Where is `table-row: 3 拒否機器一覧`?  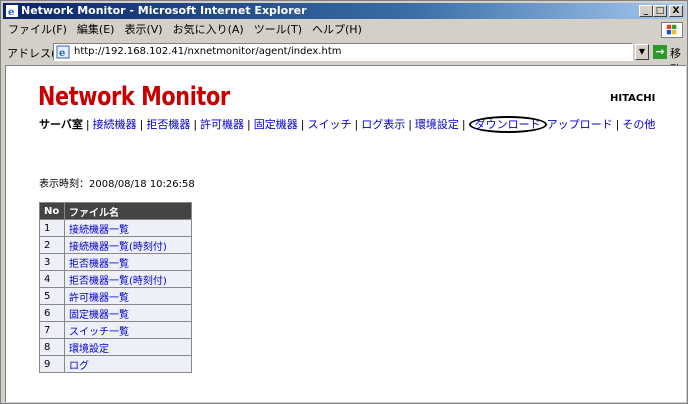 table-row: 3 拒否機器一覧 is located at coordinates (115, 262).